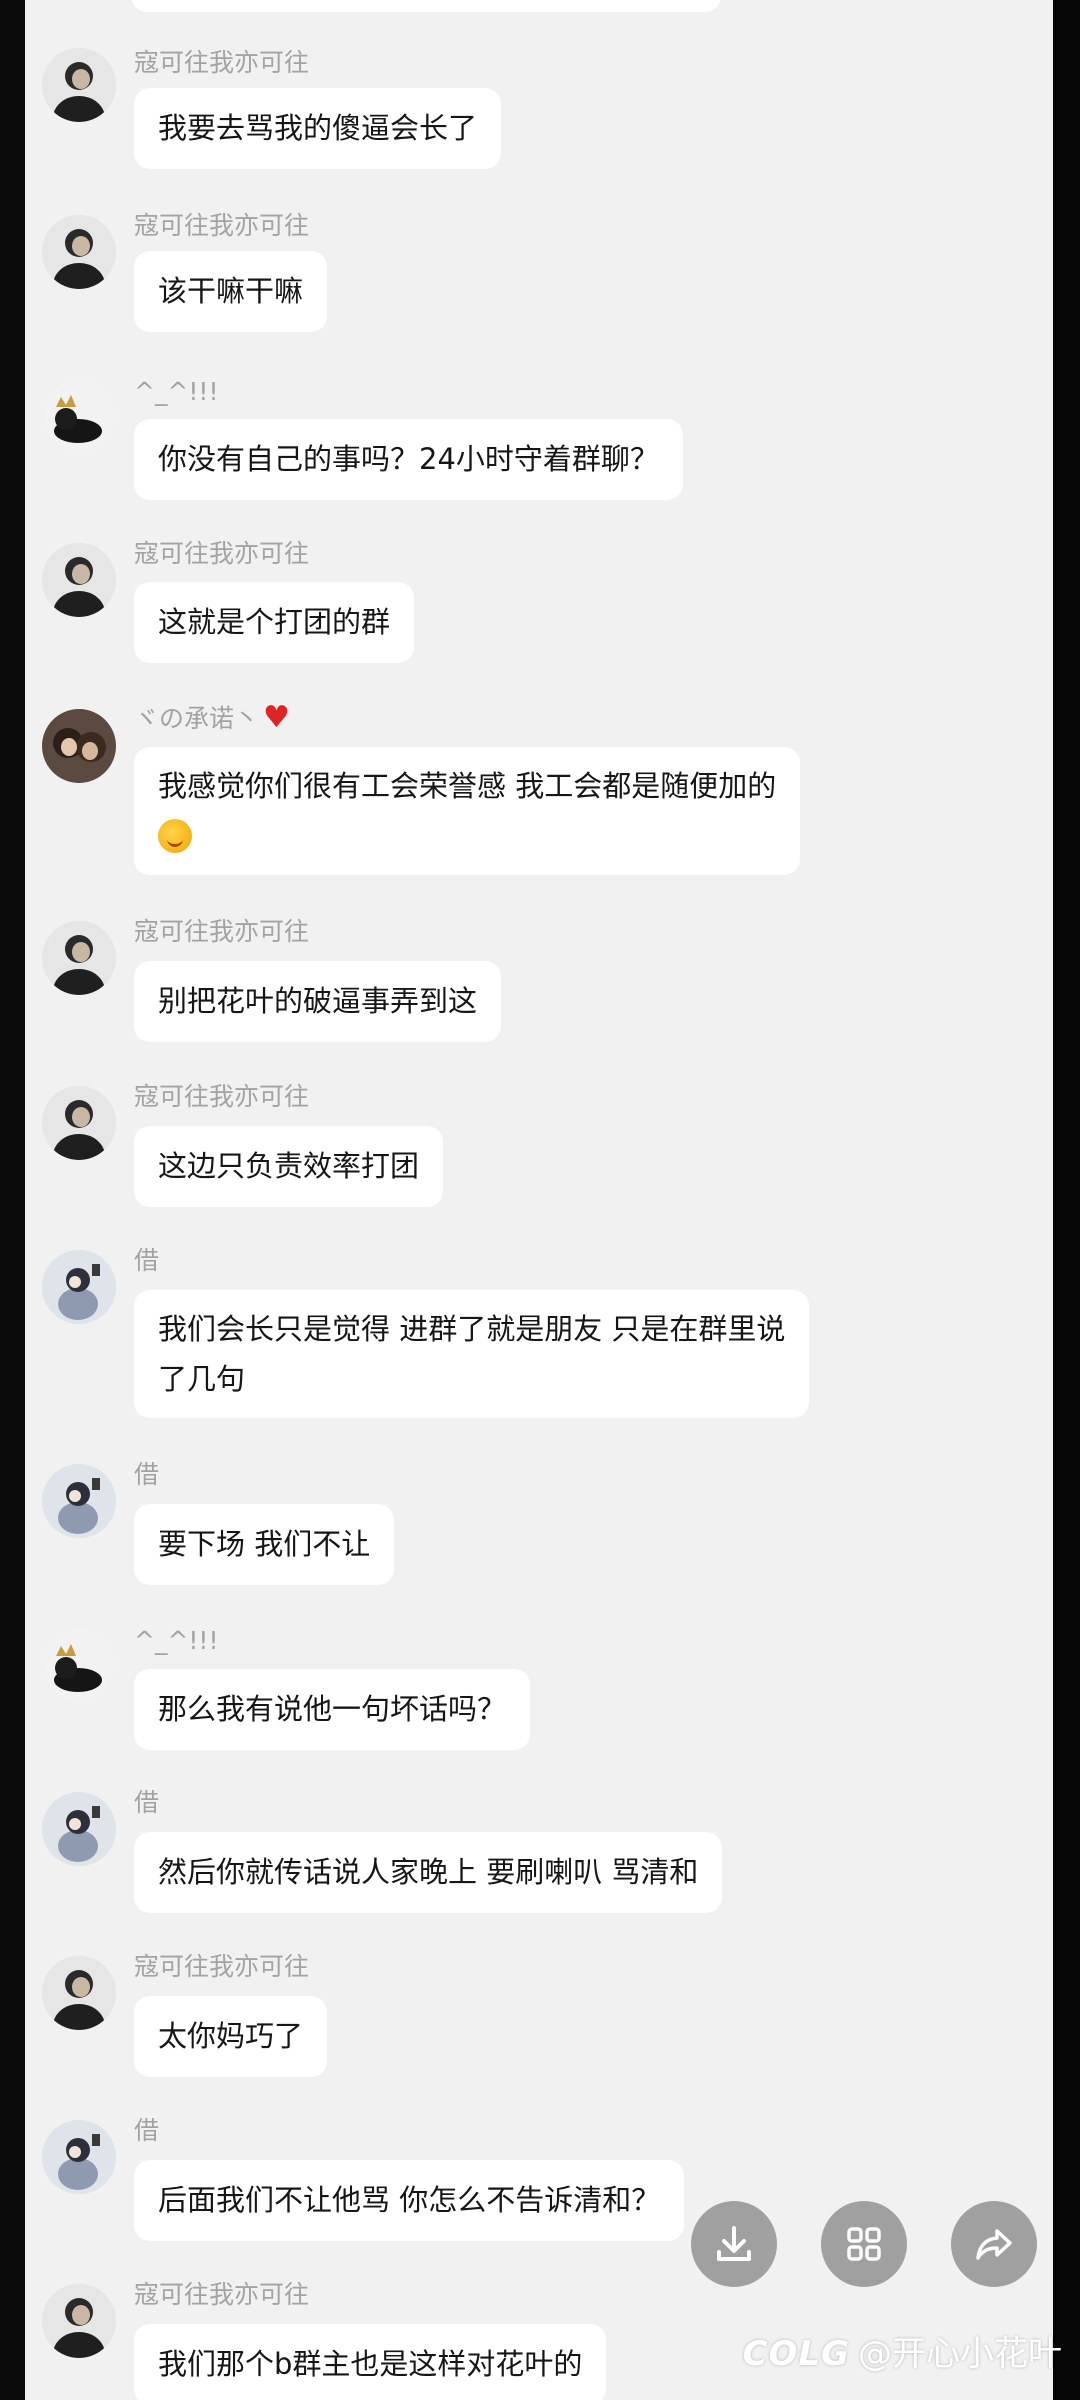 The height and width of the screenshot is (2400, 1080). I want to click on grid-button, so click(864, 2244).